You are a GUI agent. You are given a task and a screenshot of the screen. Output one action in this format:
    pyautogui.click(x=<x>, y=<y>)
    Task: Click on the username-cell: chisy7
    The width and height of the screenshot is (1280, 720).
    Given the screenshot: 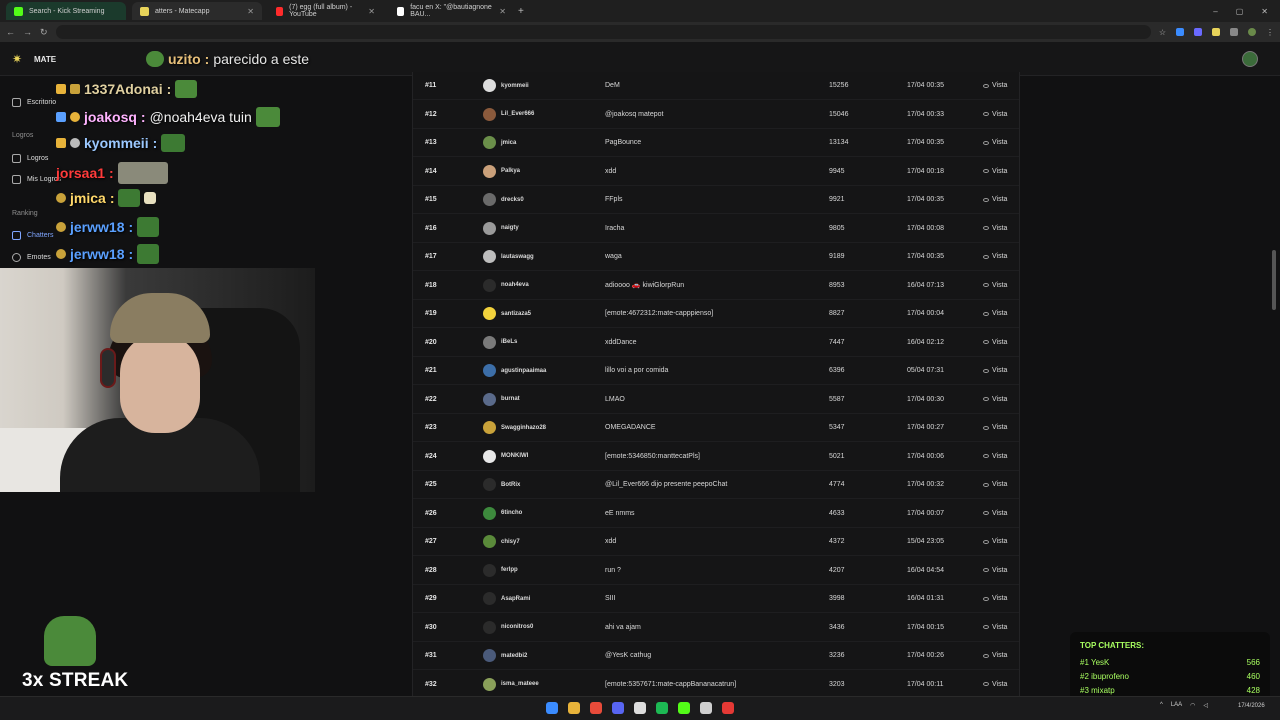 What is the action you would take?
    pyautogui.click(x=510, y=542)
    